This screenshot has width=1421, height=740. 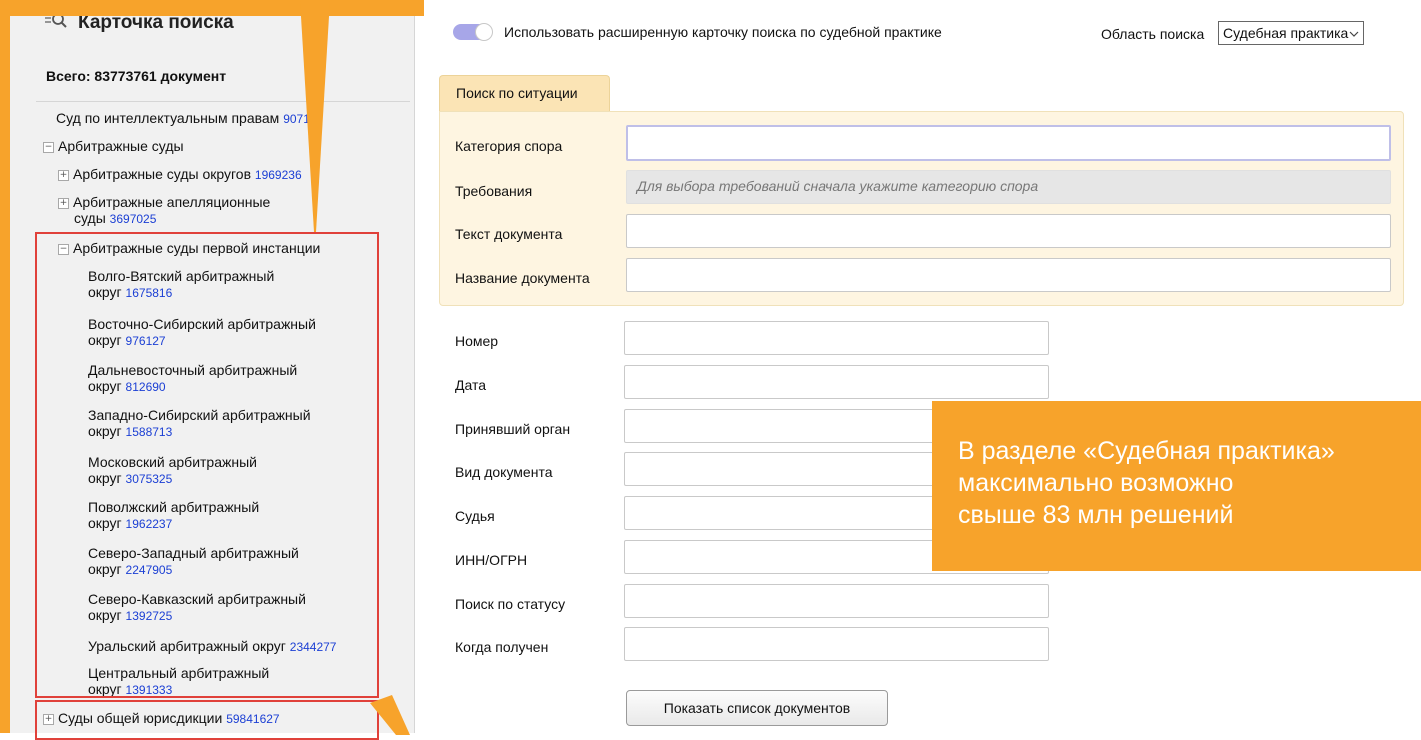 I want to click on judge-label: Судья, so click(x=475, y=516).